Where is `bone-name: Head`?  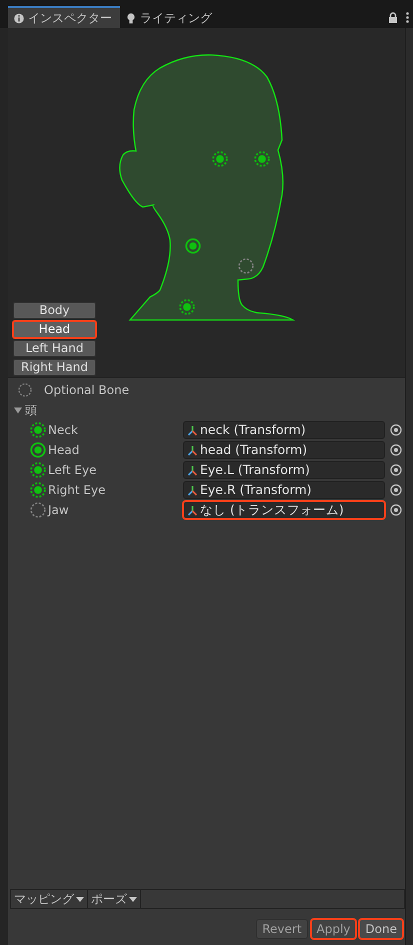
bone-name: Head is located at coordinates (64, 450).